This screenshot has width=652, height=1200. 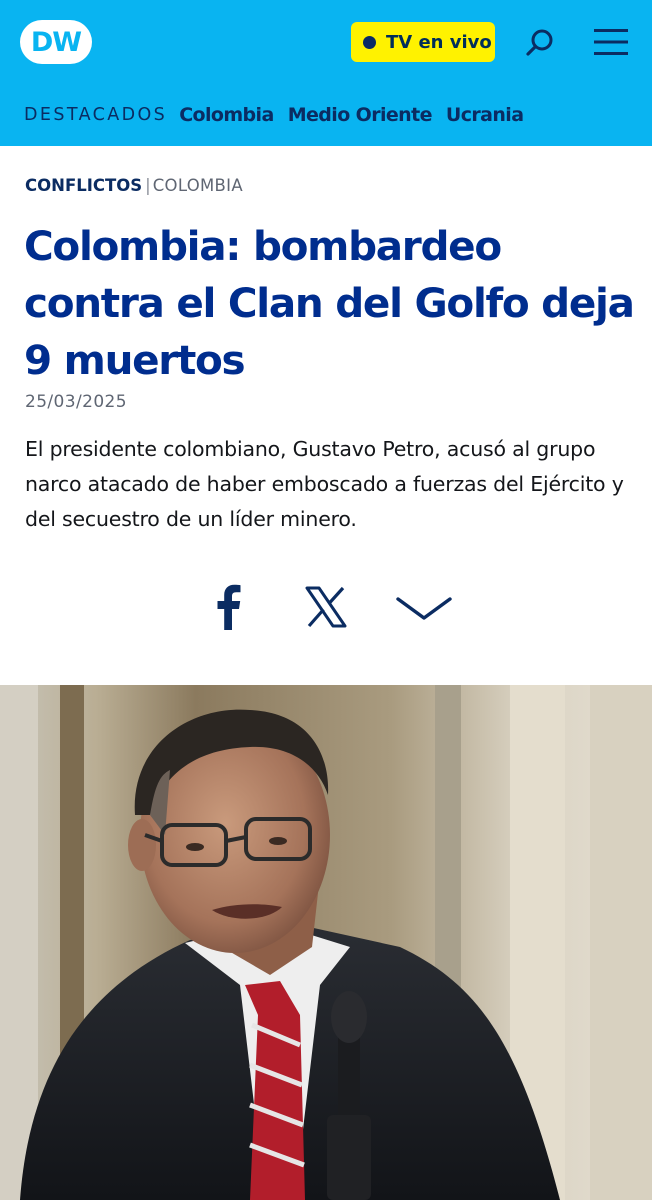 What do you see at coordinates (198, 185) in the screenshot?
I see `subcategory-link: COLOMBIA` at bounding box center [198, 185].